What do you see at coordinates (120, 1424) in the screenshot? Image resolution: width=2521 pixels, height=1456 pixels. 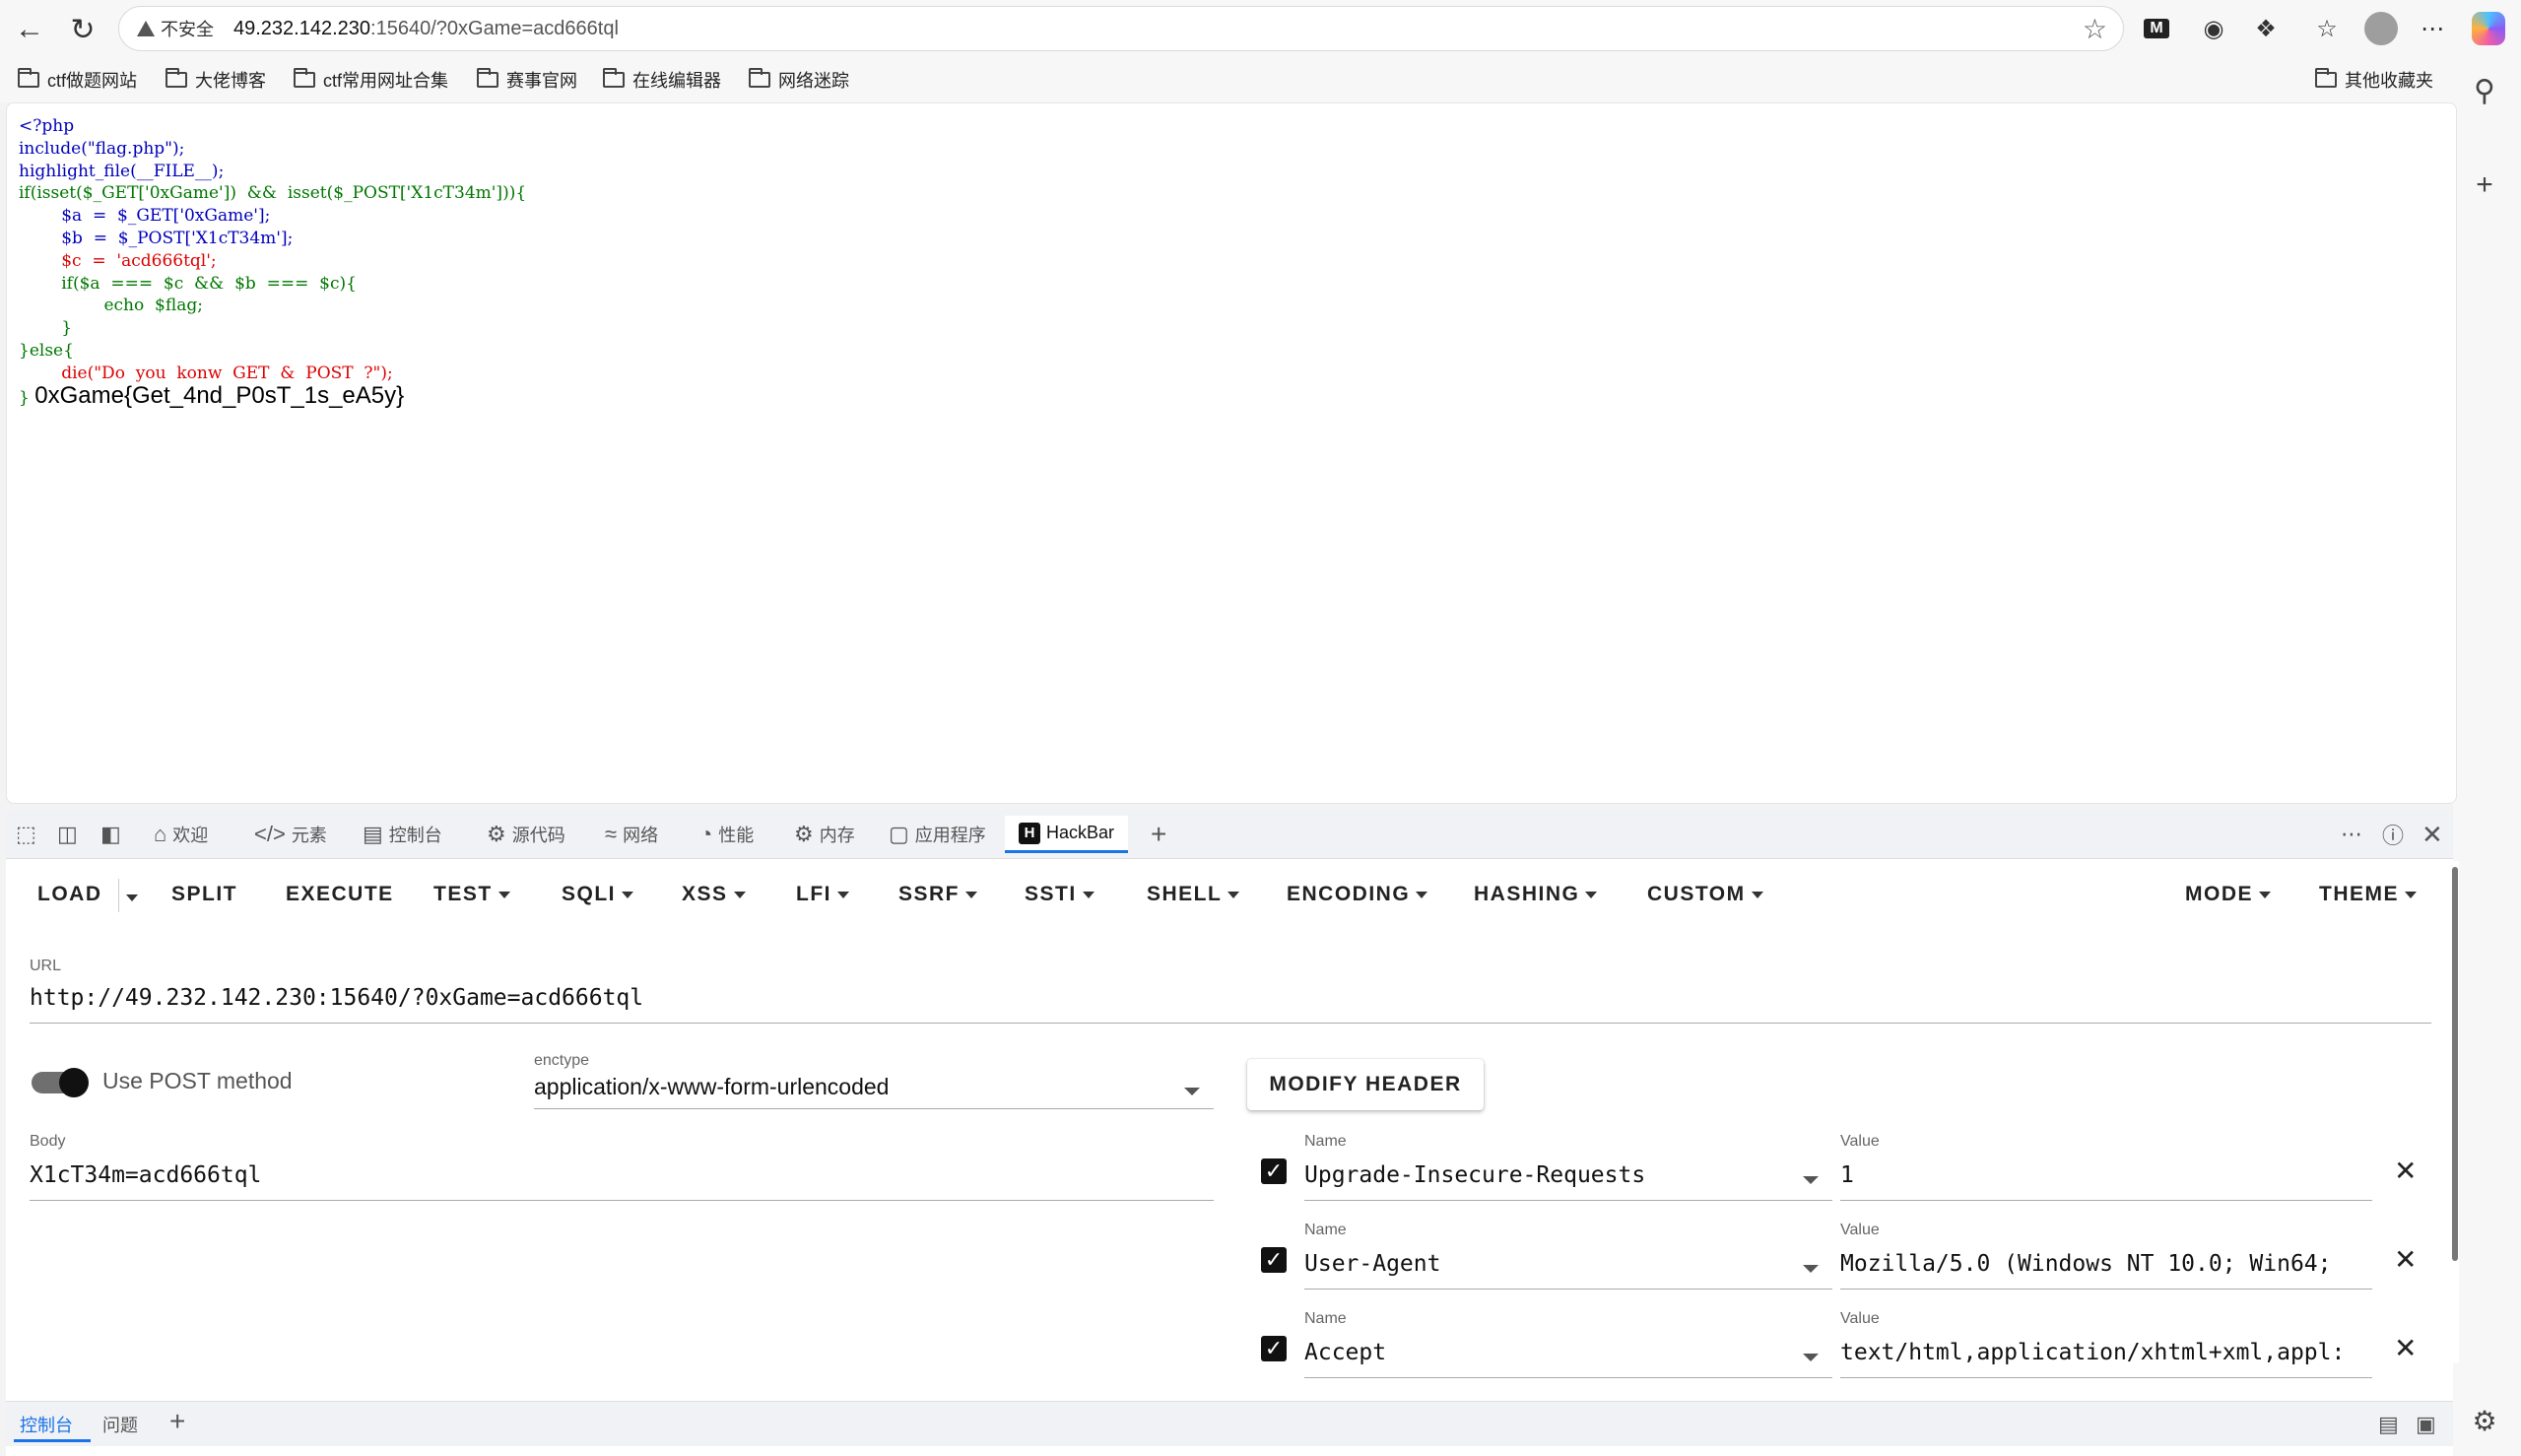 I see `drawer-tab-issues: 问题` at bounding box center [120, 1424].